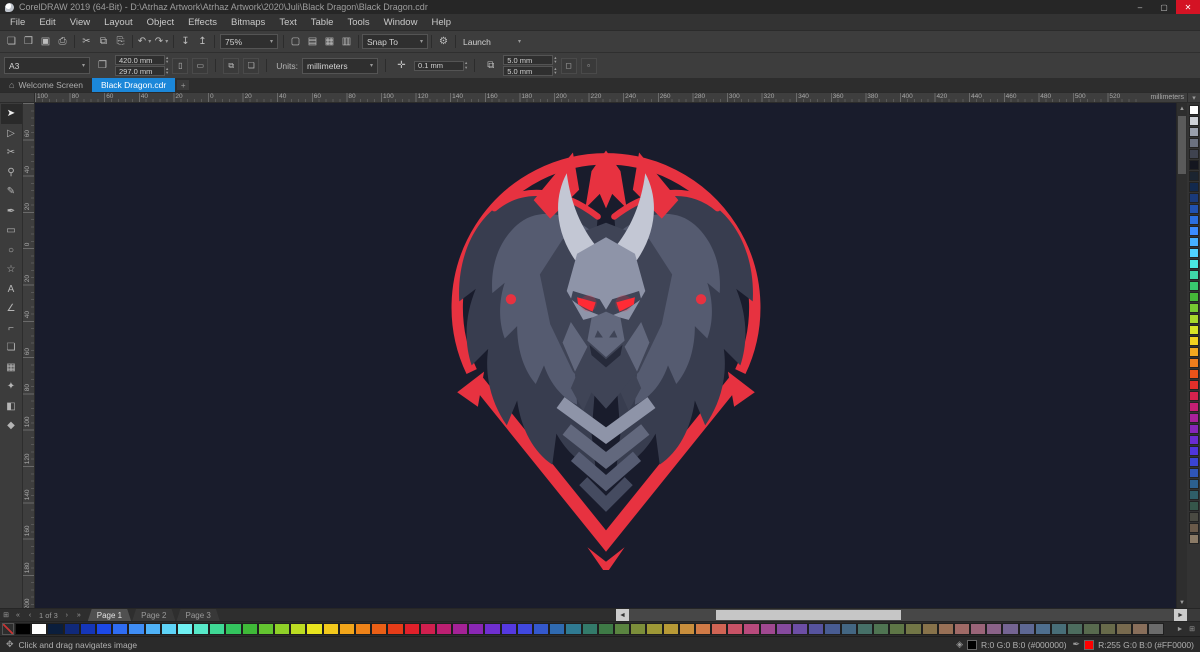 The width and height of the screenshot is (1200, 652). Describe the element at coordinates (11, 387) in the screenshot. I see `color-eyedropper-tool: ✦` at that location.